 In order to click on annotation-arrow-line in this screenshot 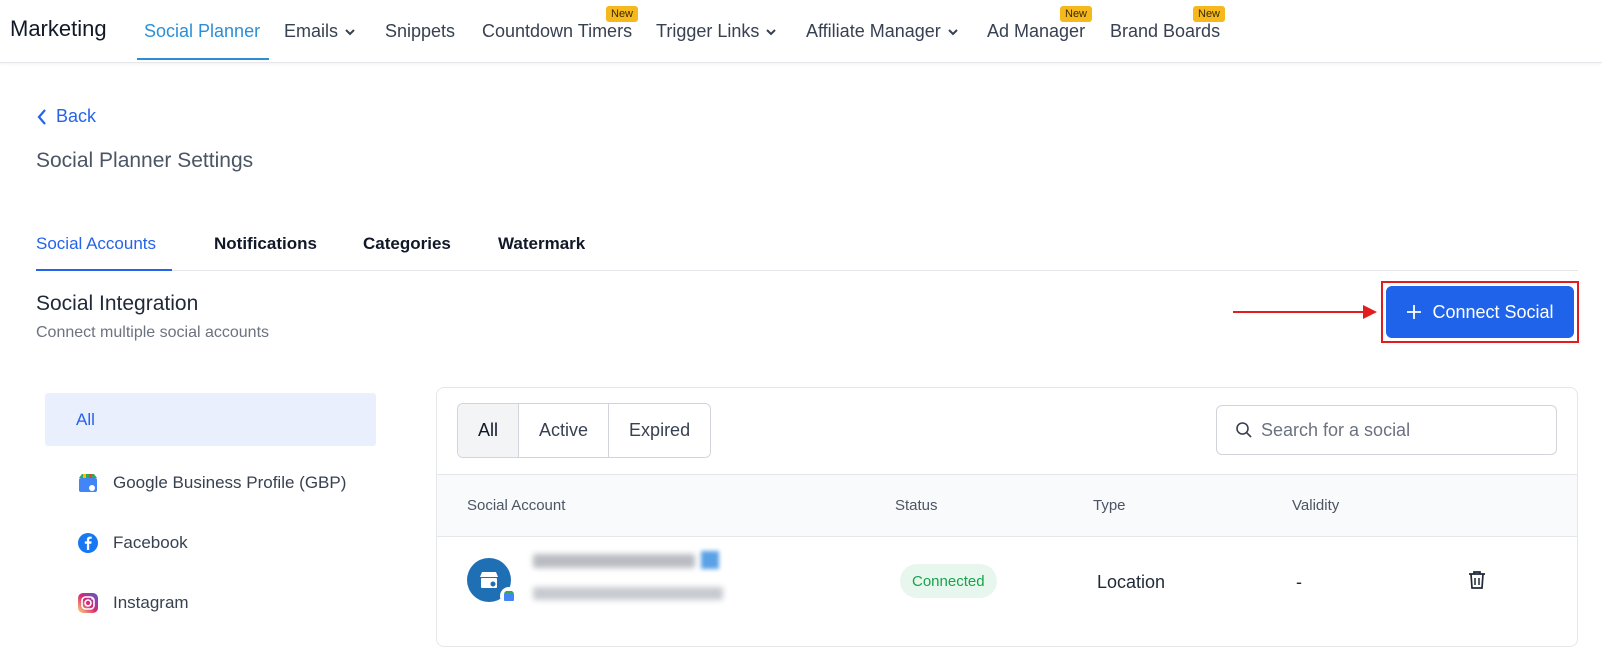, I will do `click(1303, 312)`.